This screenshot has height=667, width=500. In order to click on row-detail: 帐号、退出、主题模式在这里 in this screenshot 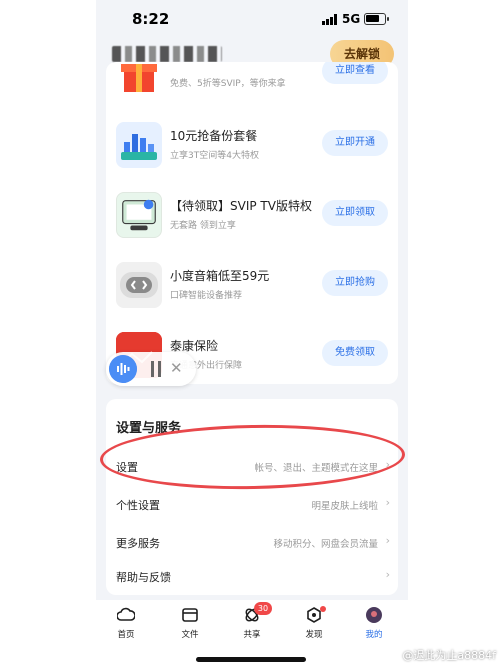, I will do `click(316, 468)`.